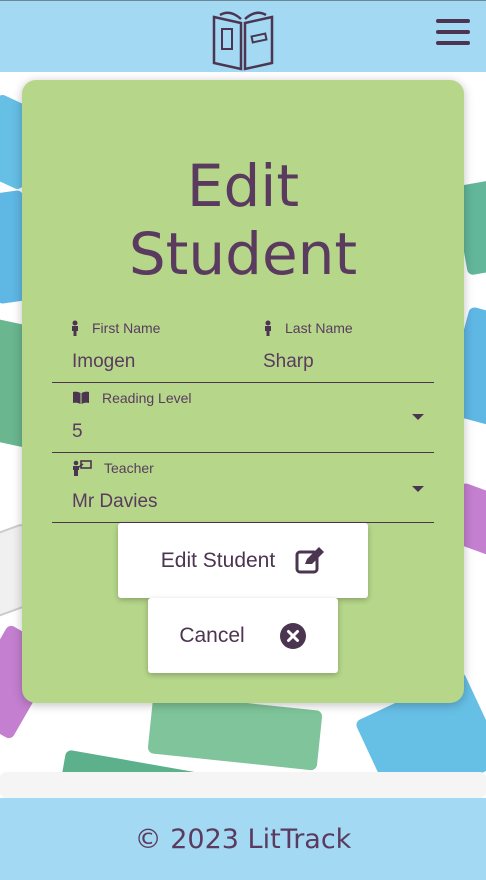 This screenshot has height=880, width=486. What do you see at coordinates (338, 351) in the screenshot?
I see `last-name-field: Last Name Sharp` at bounding box center [338, 351].